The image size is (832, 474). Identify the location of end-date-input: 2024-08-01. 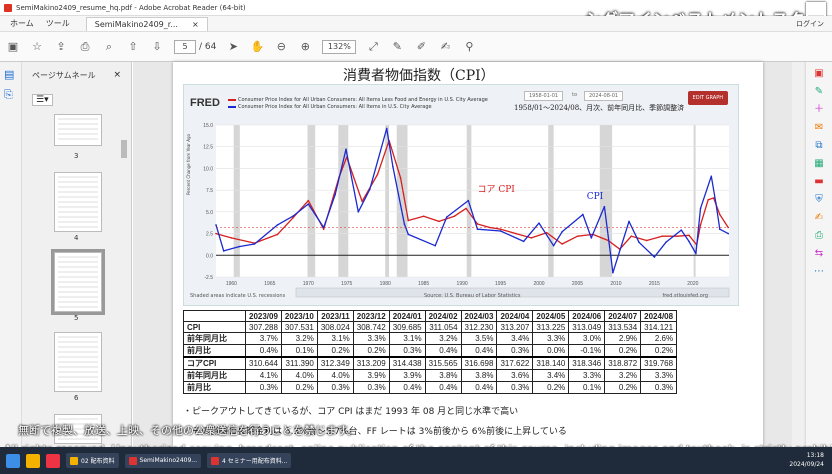
(604, 96).